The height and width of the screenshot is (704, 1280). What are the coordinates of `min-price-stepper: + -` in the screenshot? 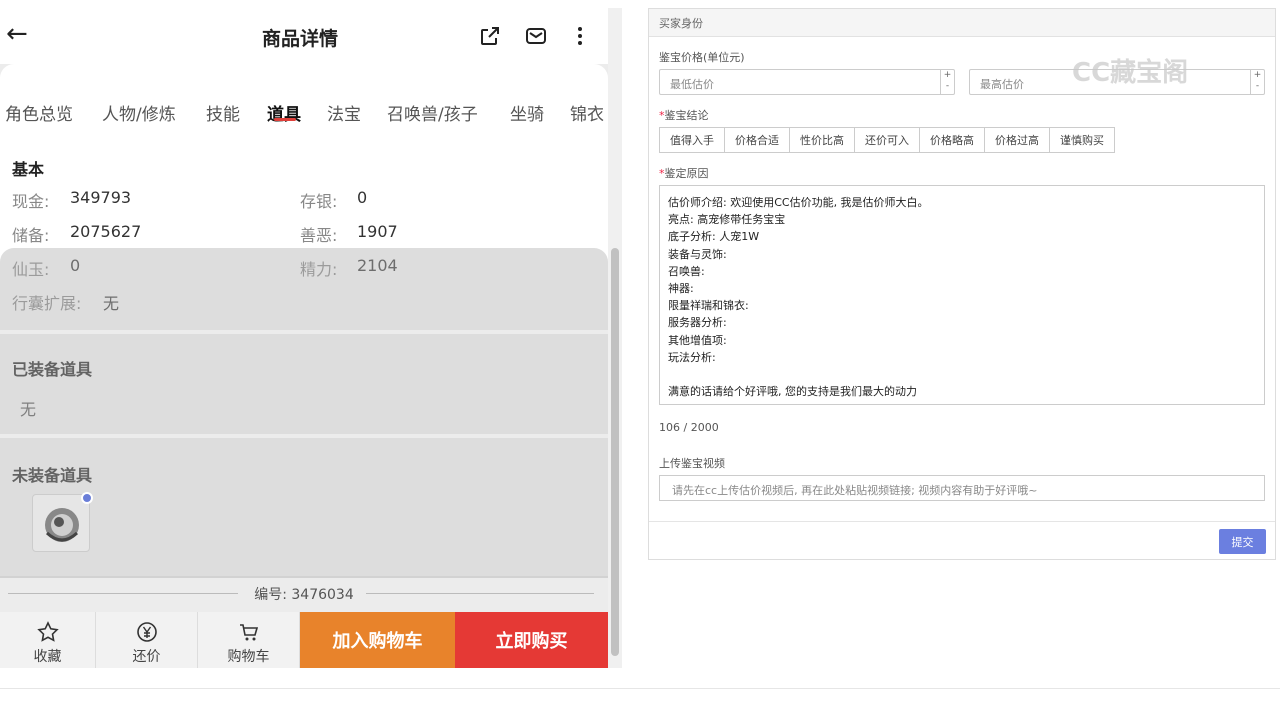 It's located at (947, 82).